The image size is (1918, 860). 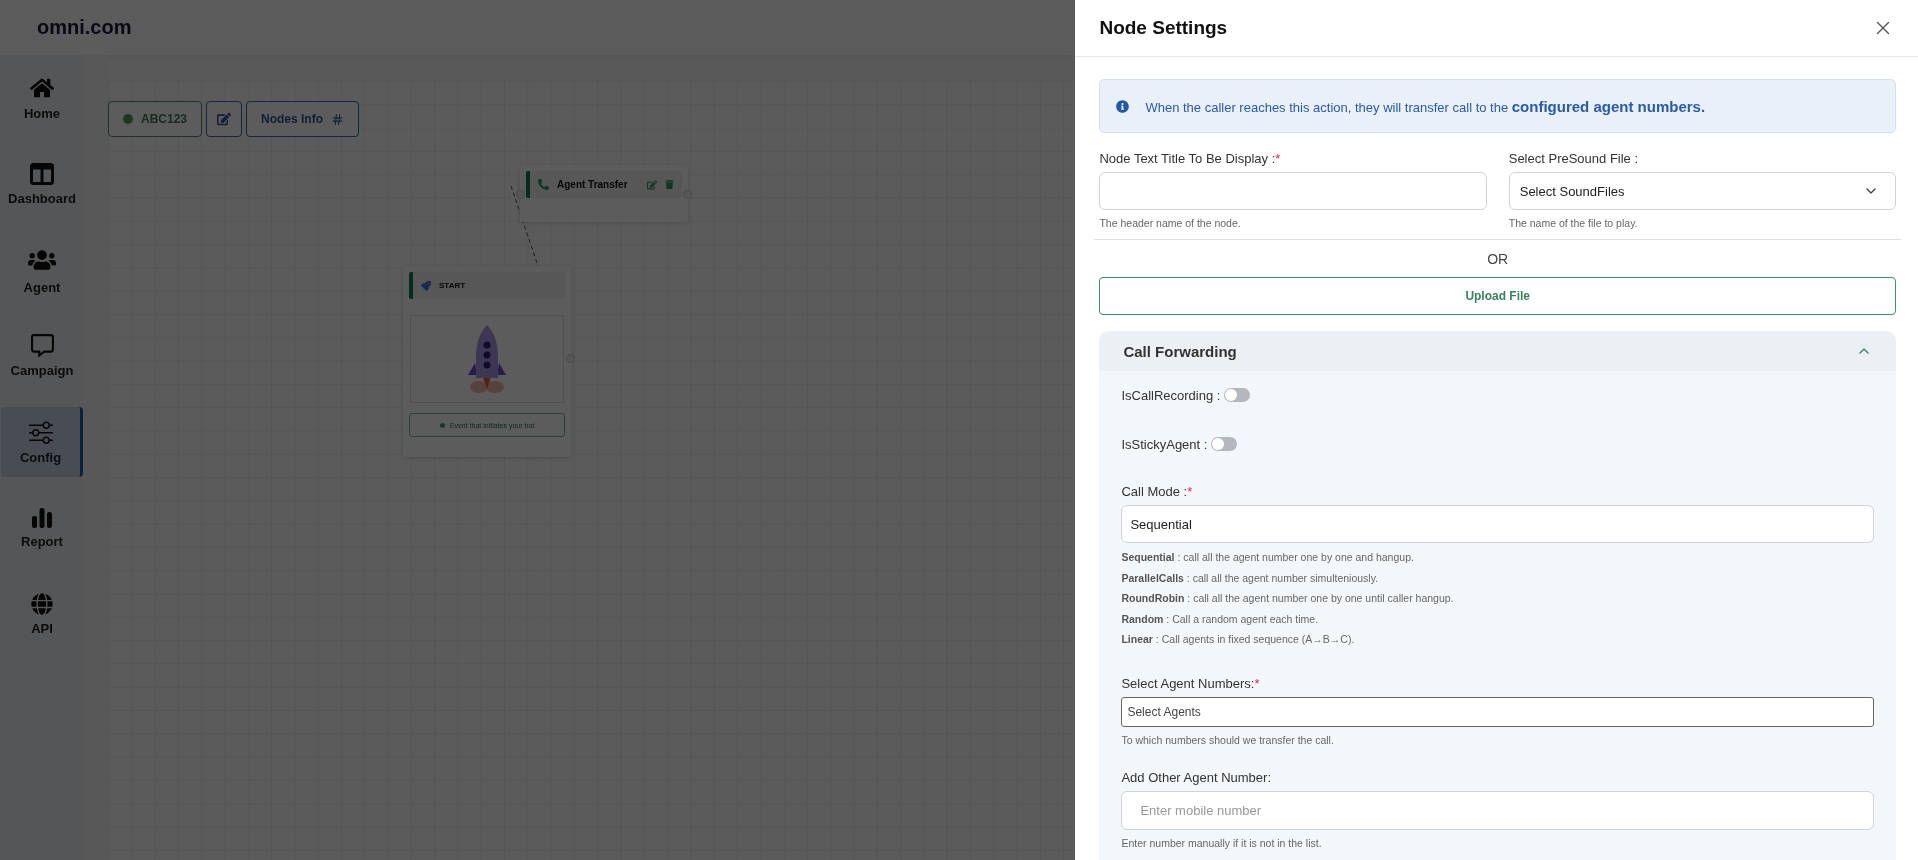 What do you see at coordinates (84, 27) in the screenshot?
I see `brand-logo: omni.com` at bounding box center [84, 27].